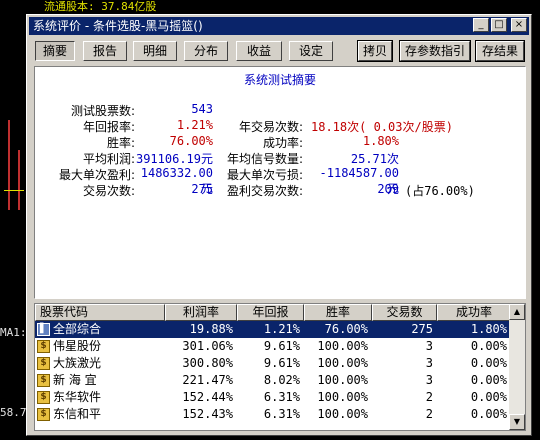 The height and width of the screenshot is (440, 540). I want to click on table-row: $ 大族激光 300.80% 9.61% 100.00% 3 0.00%, so click(273, 363).